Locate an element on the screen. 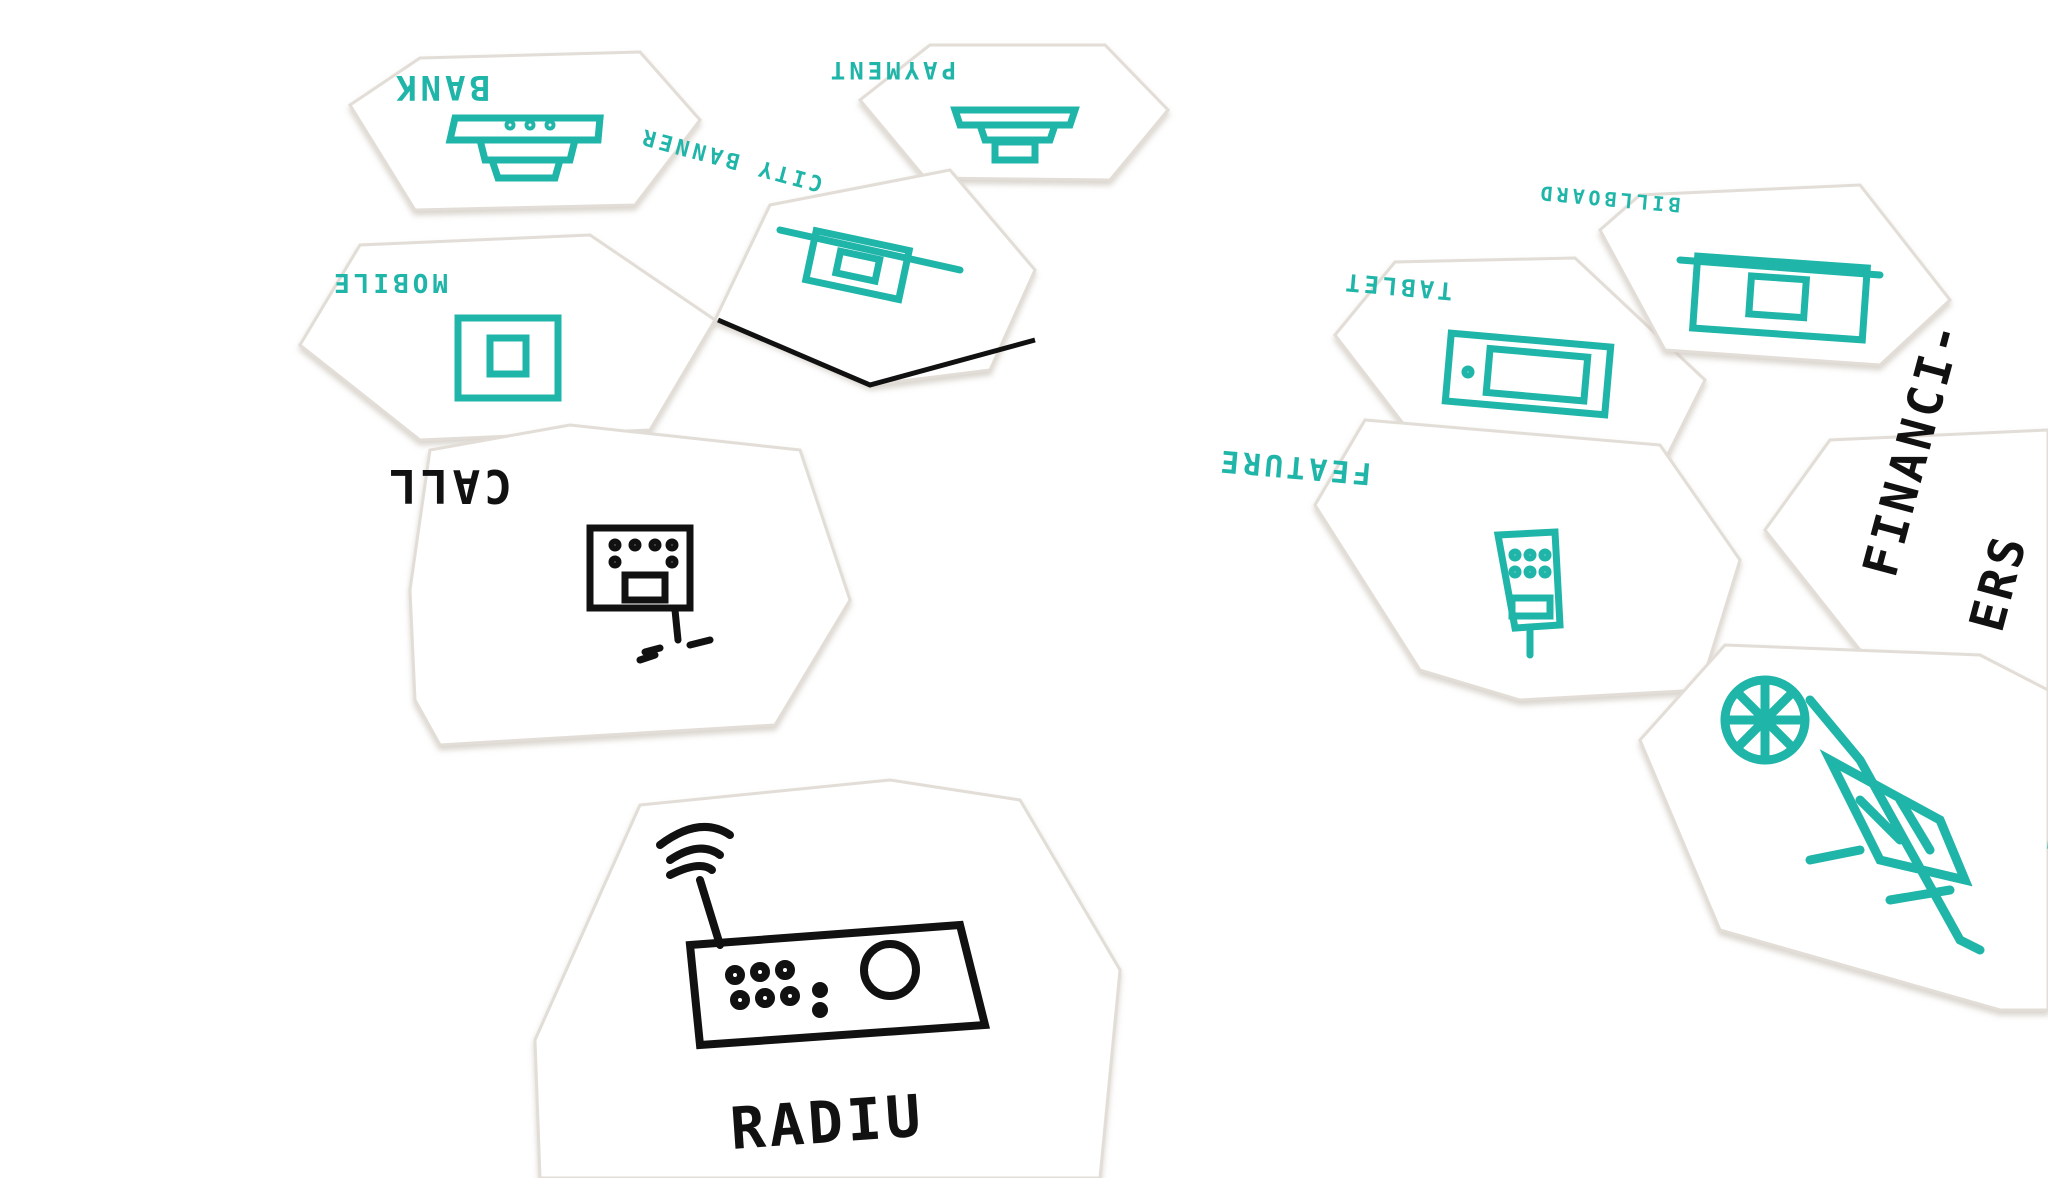  tile-fair: FAIR is located at coordinates (1843, 827).